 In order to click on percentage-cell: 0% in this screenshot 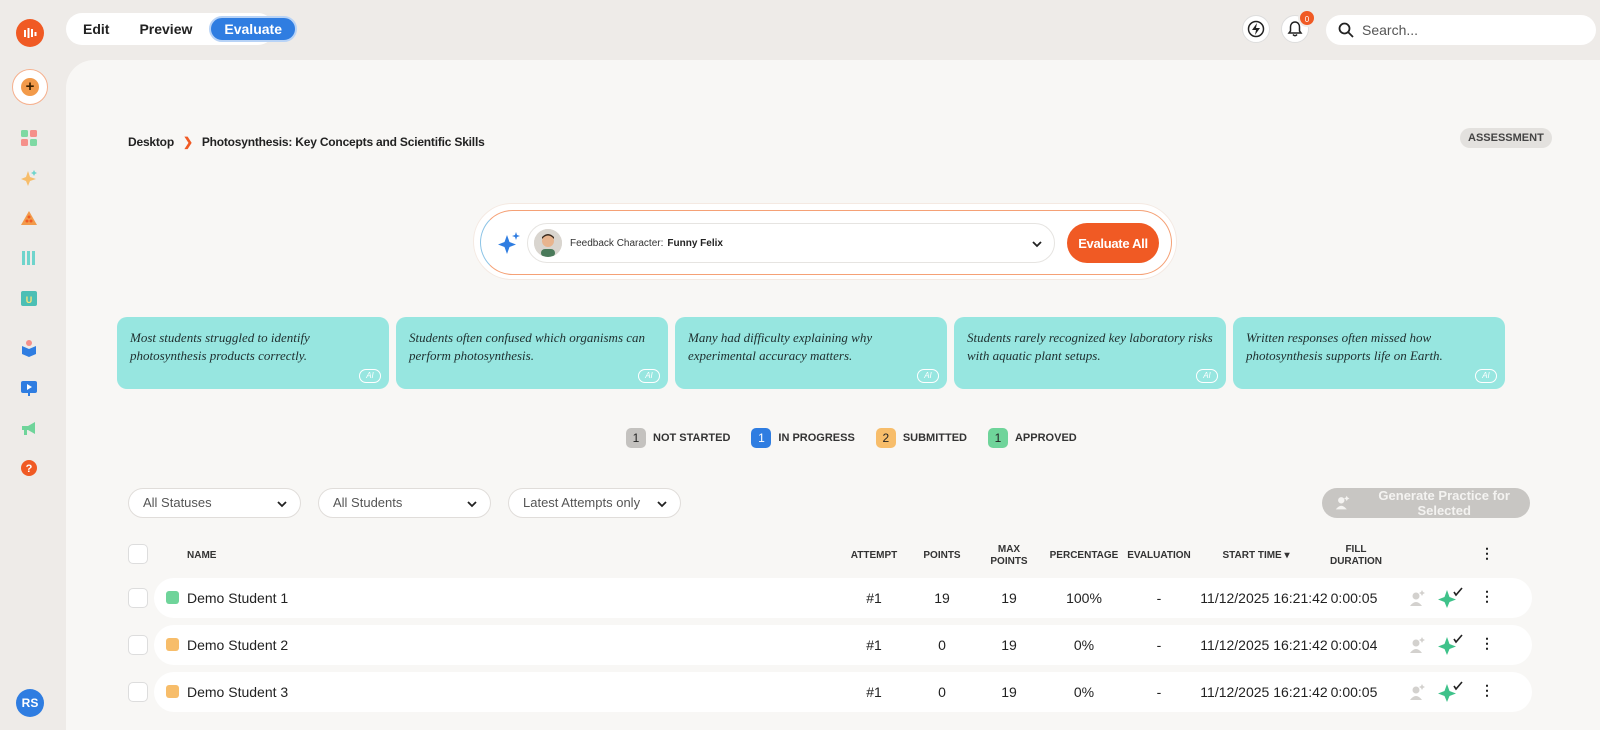, I will do `click(1084, 692)`.